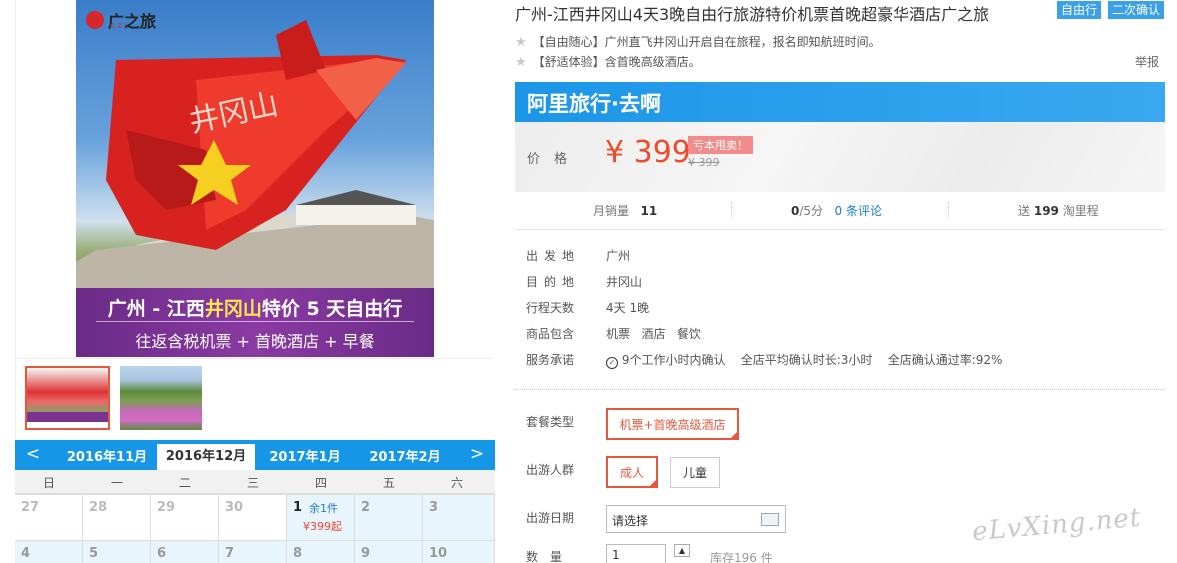 The width and height of the screenshot is (1177, 563). I want to click on service-value: ✓ 9个工作小时内确认 全店平均确认时长:3小时 全店确认通过率:92%, so click(804, 360).